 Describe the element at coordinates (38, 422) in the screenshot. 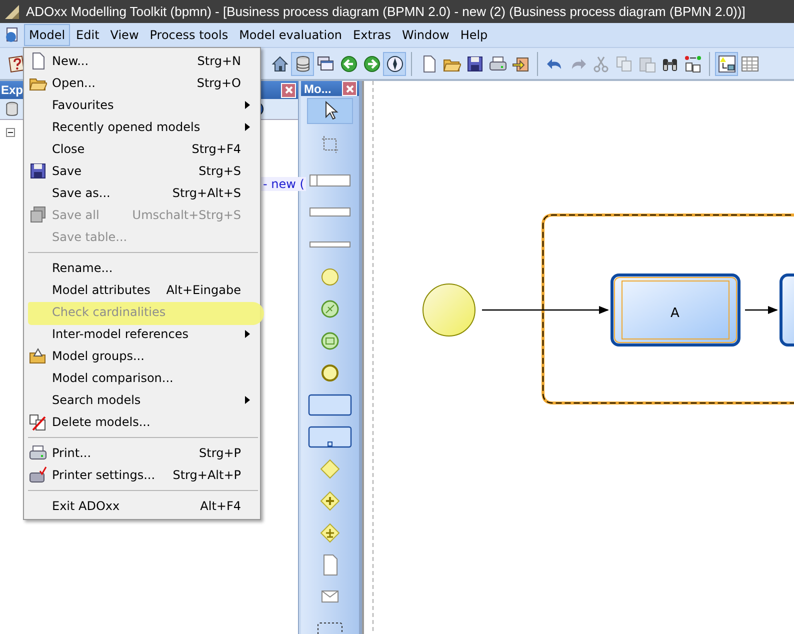

I see `delete-icon` at that location.